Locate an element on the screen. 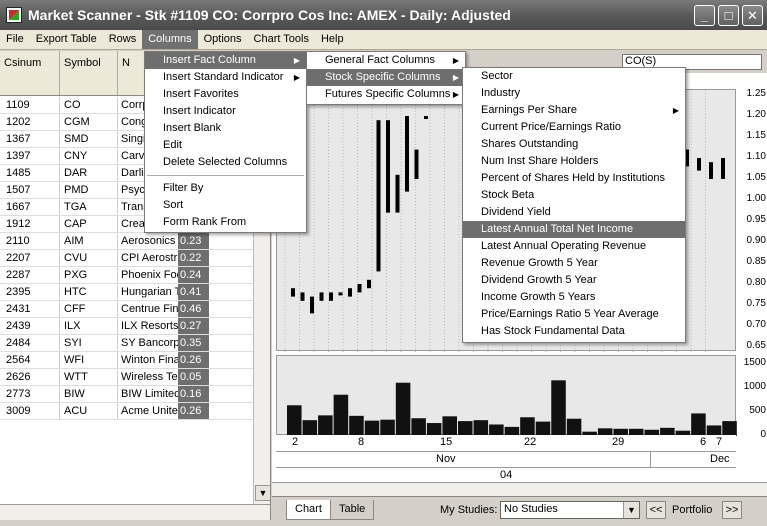 The height and width of the screenshot is (526, 767). fact-menu-item: General Fact Columns is located at coordinates (386, 60).